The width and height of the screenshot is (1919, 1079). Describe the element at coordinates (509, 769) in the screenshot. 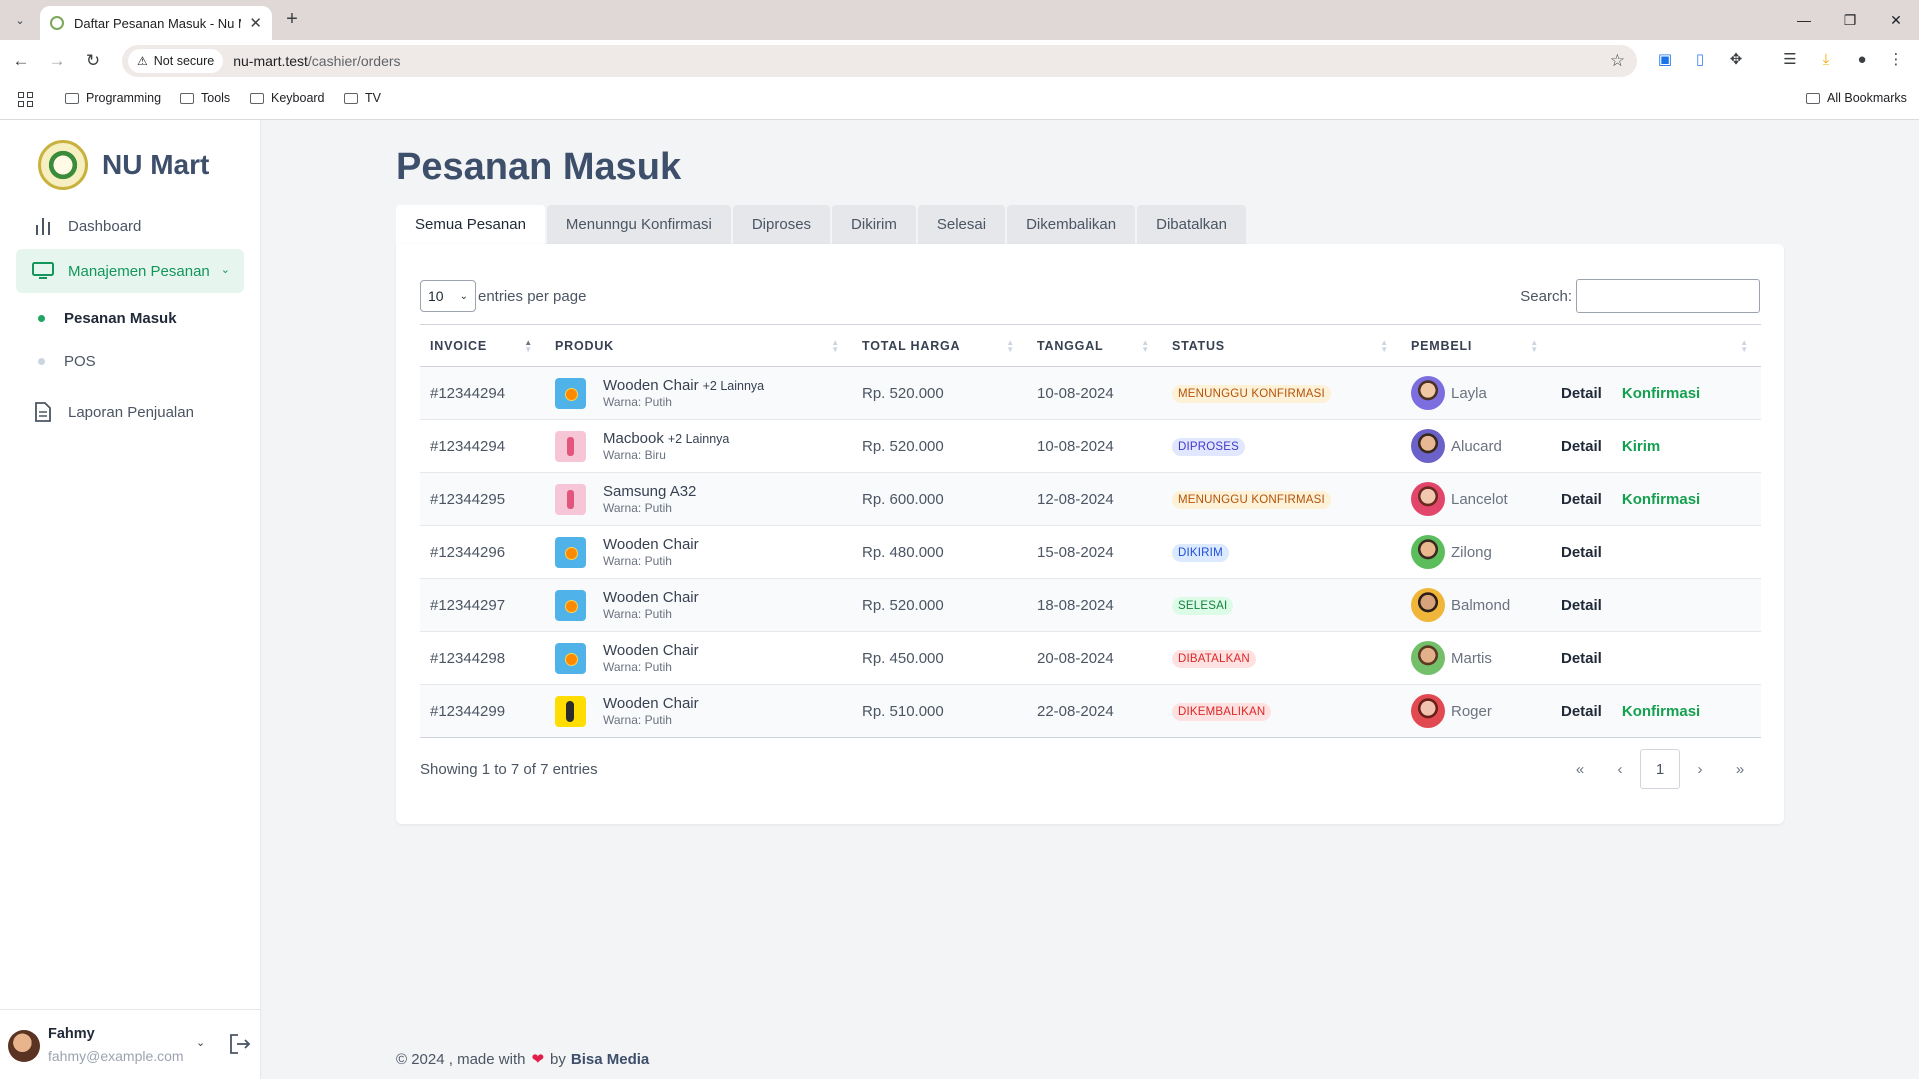

I see `entries-info: Showing 1 to 7 of 7 entries` at that location.